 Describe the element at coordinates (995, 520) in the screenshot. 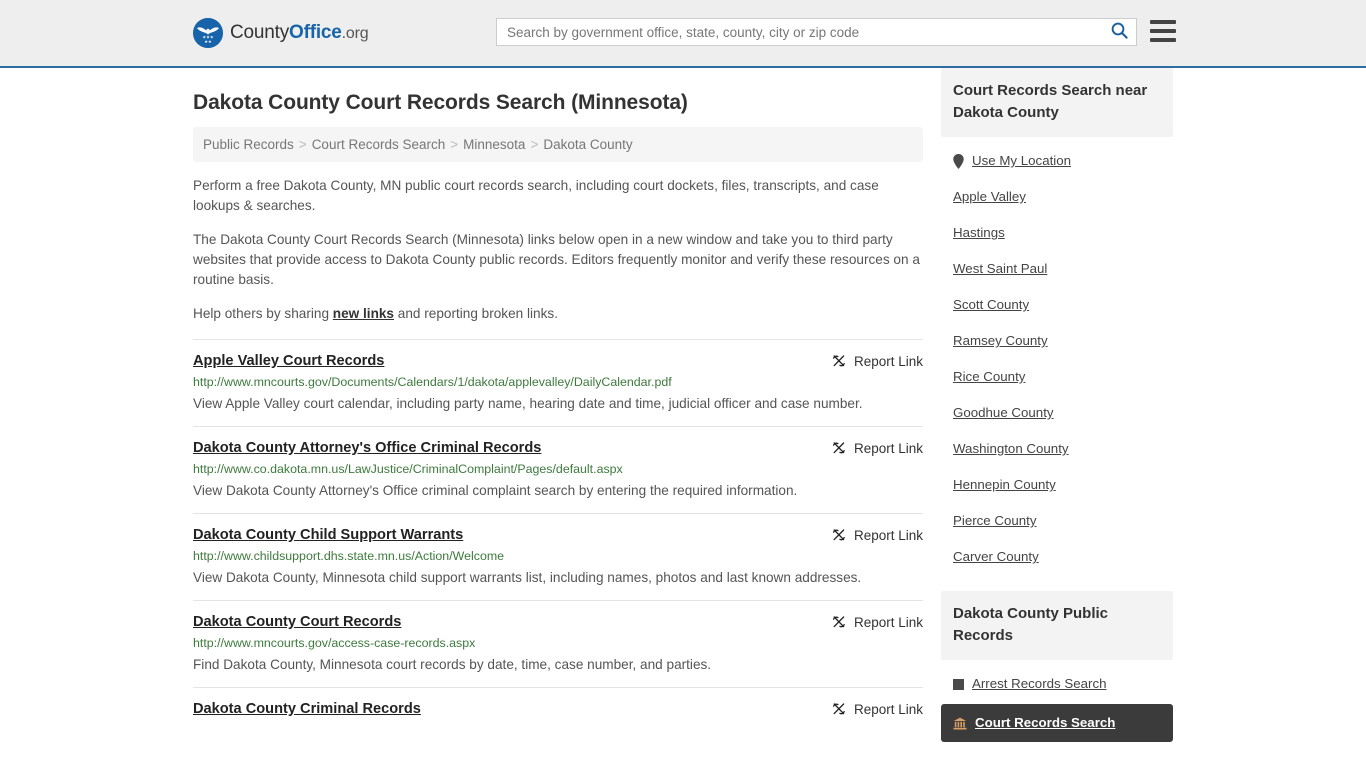

I see `sidebar-item-label: Pierce County` at that location.